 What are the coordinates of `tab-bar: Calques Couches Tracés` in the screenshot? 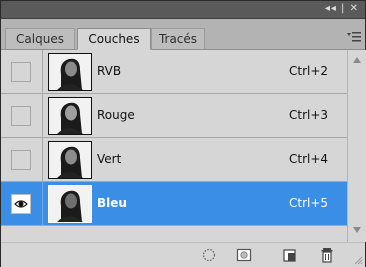 It's located at (183, 34).